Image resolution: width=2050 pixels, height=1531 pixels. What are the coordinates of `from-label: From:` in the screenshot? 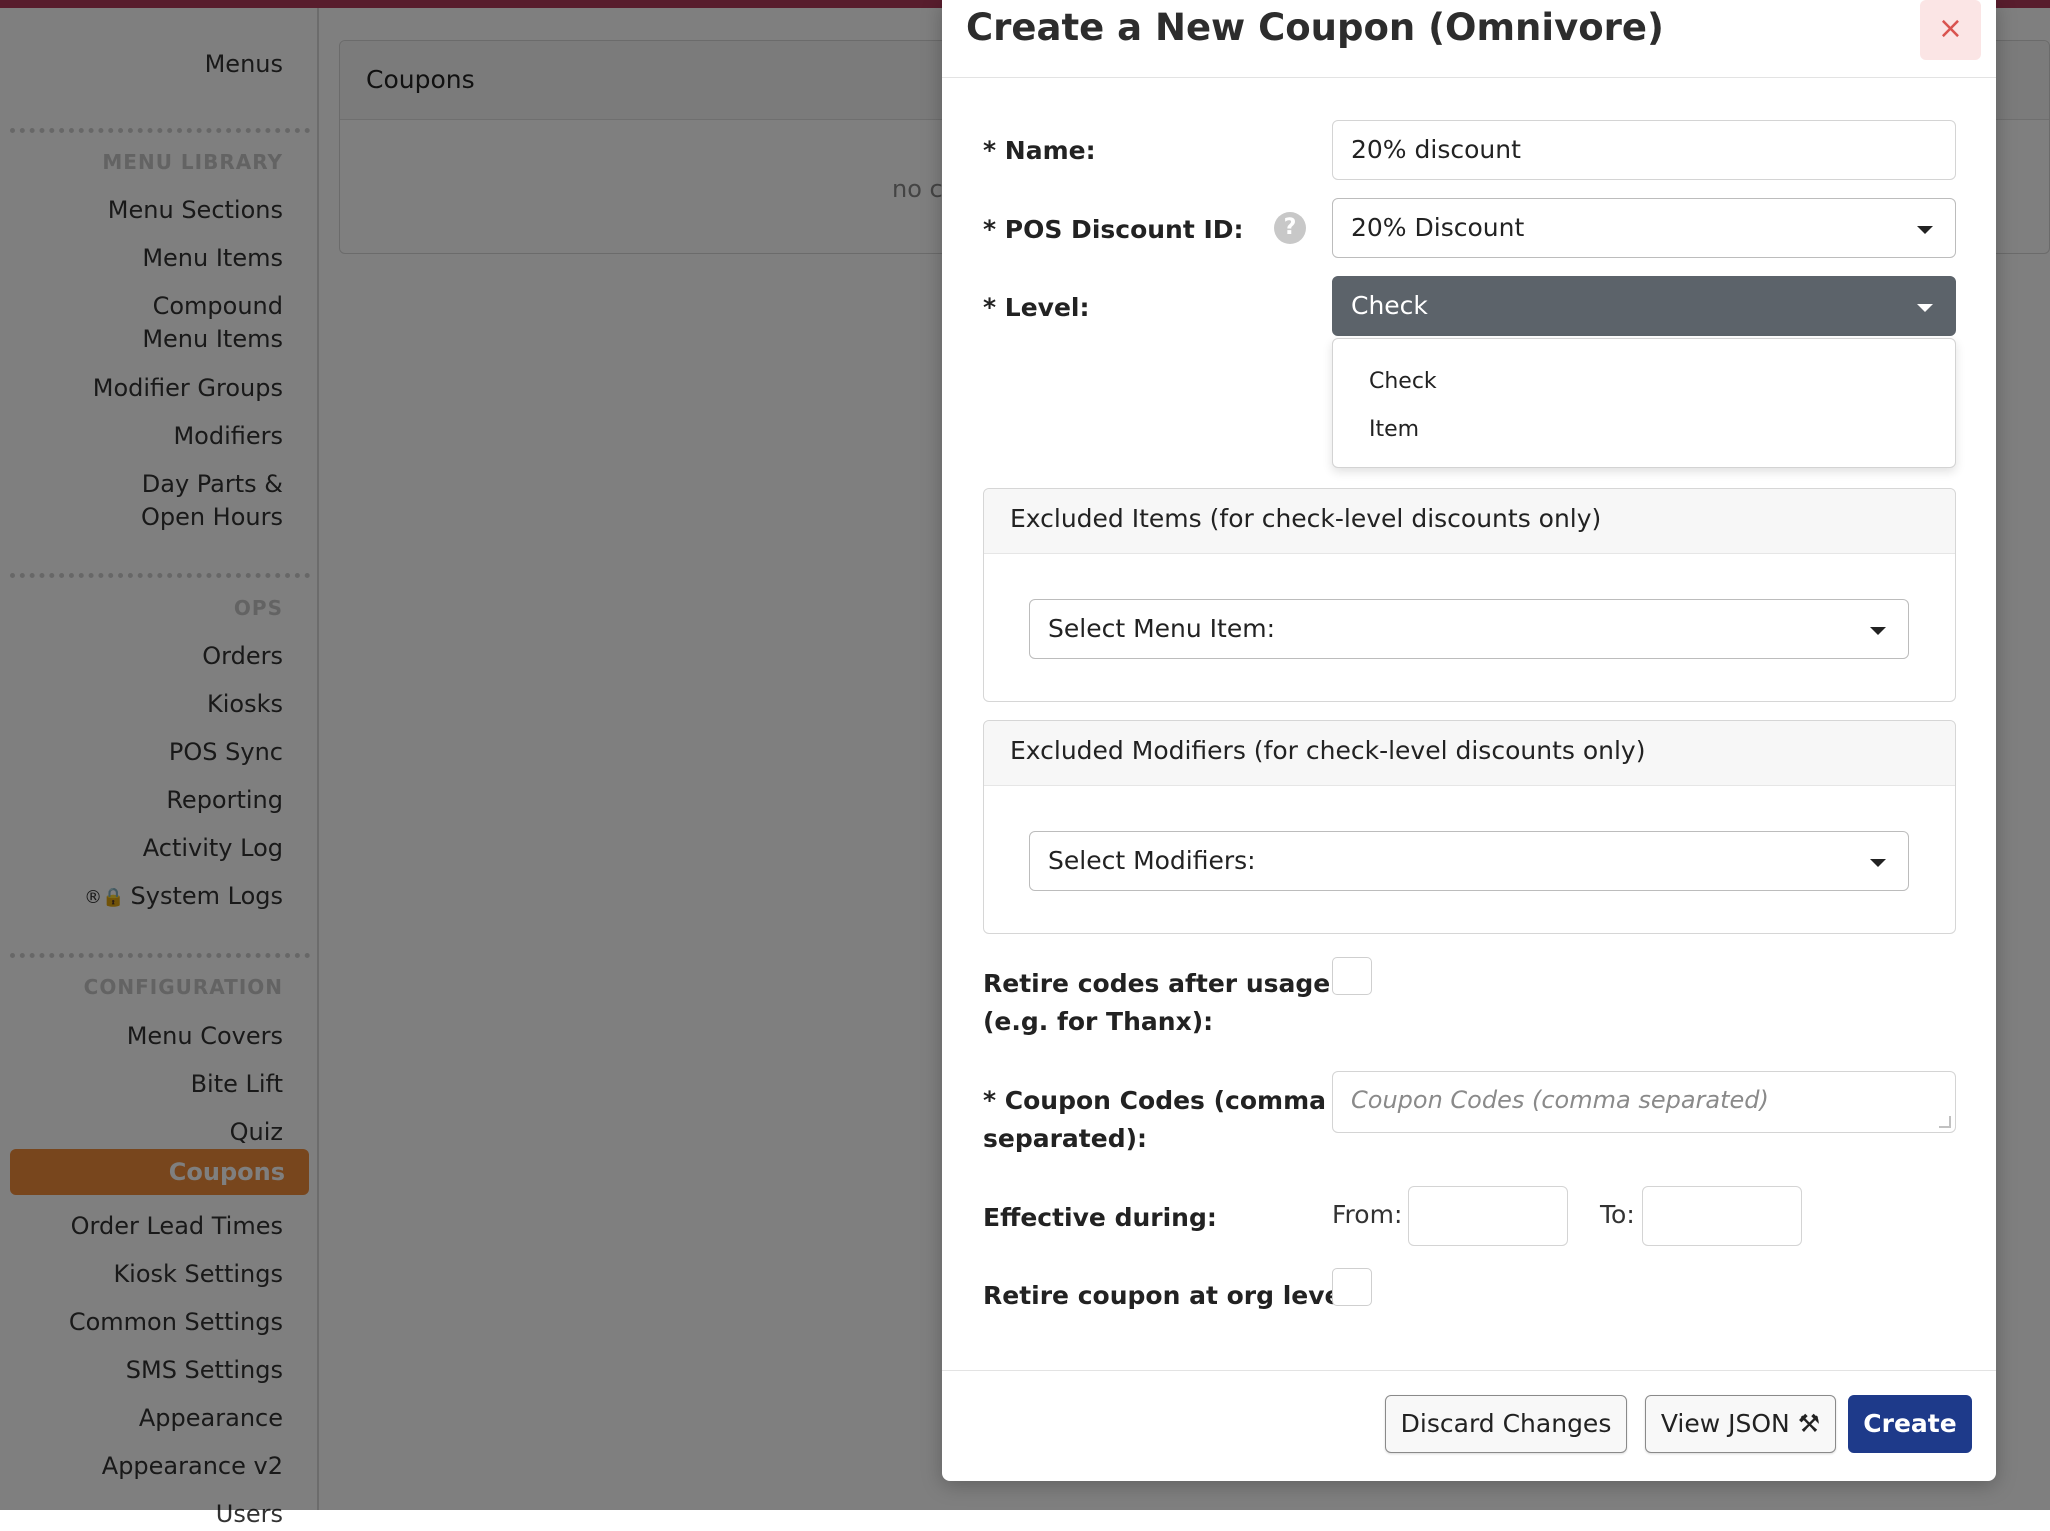 It's located at (1367, 1214).